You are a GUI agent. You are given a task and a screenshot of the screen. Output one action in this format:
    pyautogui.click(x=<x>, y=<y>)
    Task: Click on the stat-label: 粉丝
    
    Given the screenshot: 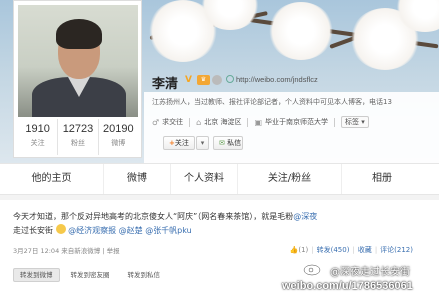 What is the action you would take?
    pyautogui.click(x=77, y=143)
    